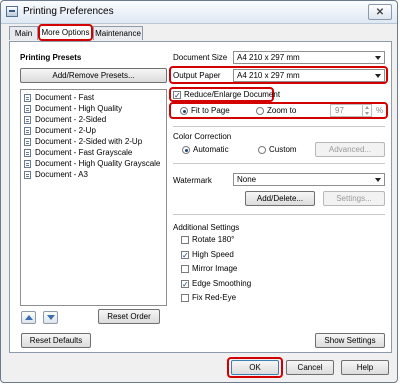 The image size is (400, 385). I want to click on zoom-value: 97, so click(339, 110).